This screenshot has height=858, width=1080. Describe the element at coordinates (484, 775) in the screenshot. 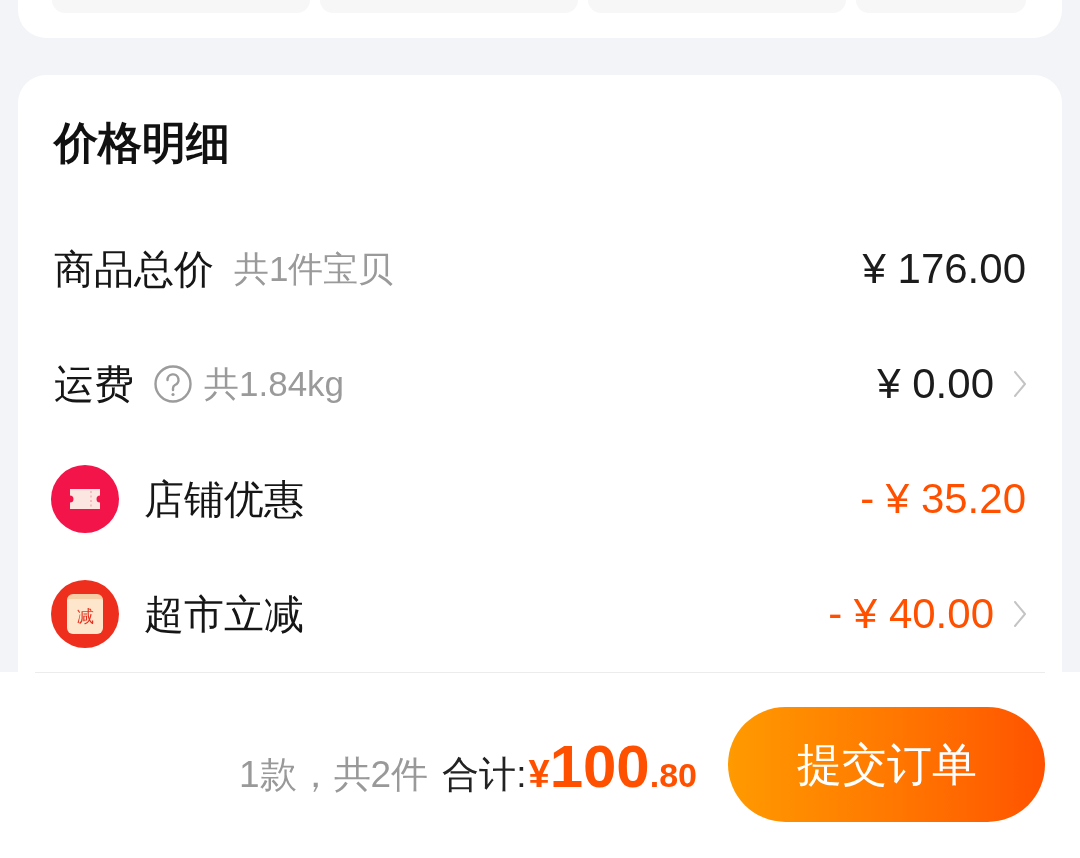

I see `total-label: 合计:` at that location.